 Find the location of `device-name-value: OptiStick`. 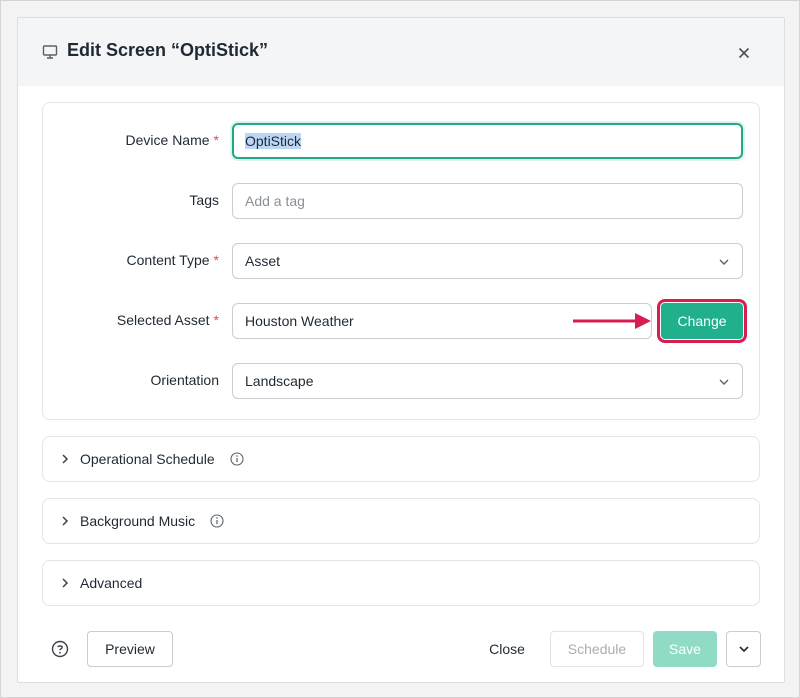

device-name-value: OptiStick is located at coordinates (273, 141).